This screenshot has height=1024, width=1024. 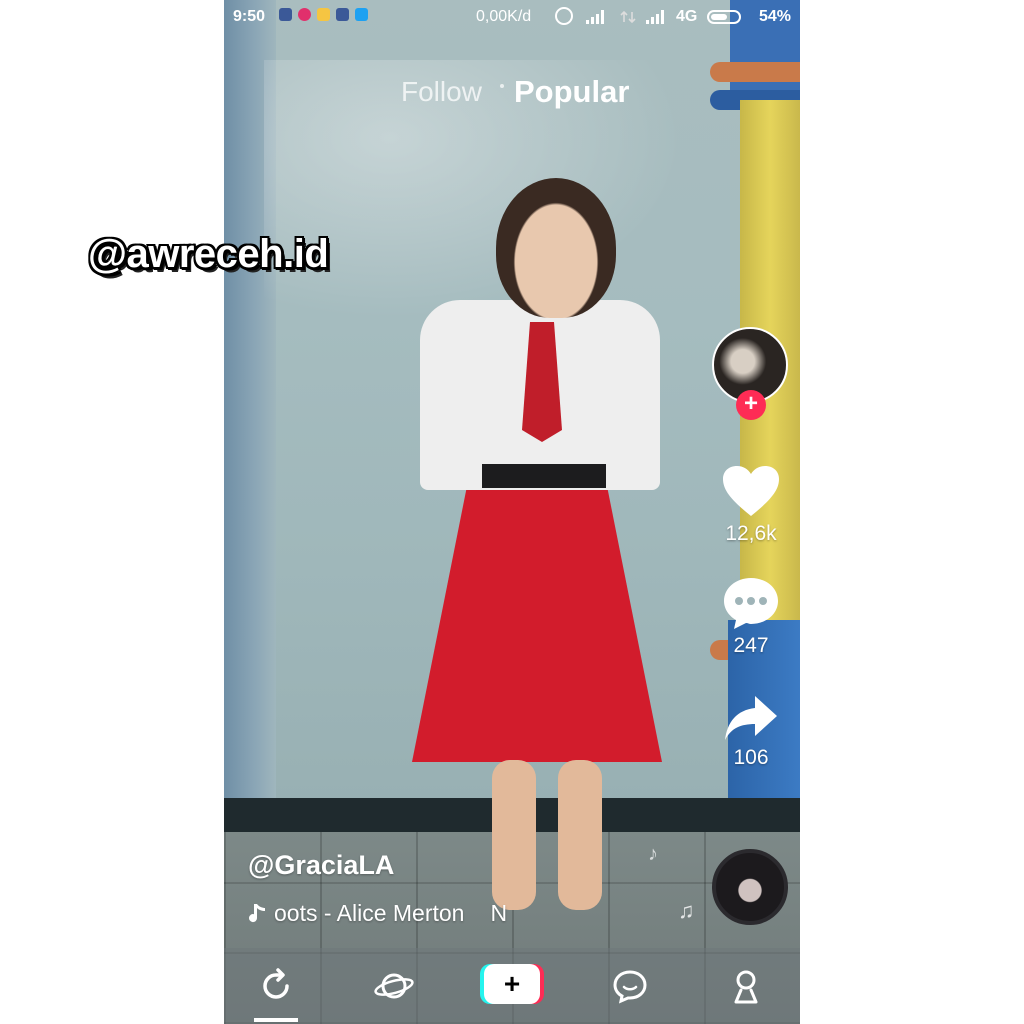 I want to click on nav-discover, so click(x=394, y=986).